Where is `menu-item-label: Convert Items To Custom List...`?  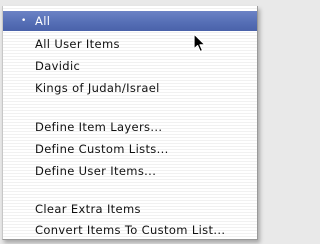
menu-item-label: Convert Items To Custom List... is located at coordinates (130, 230).